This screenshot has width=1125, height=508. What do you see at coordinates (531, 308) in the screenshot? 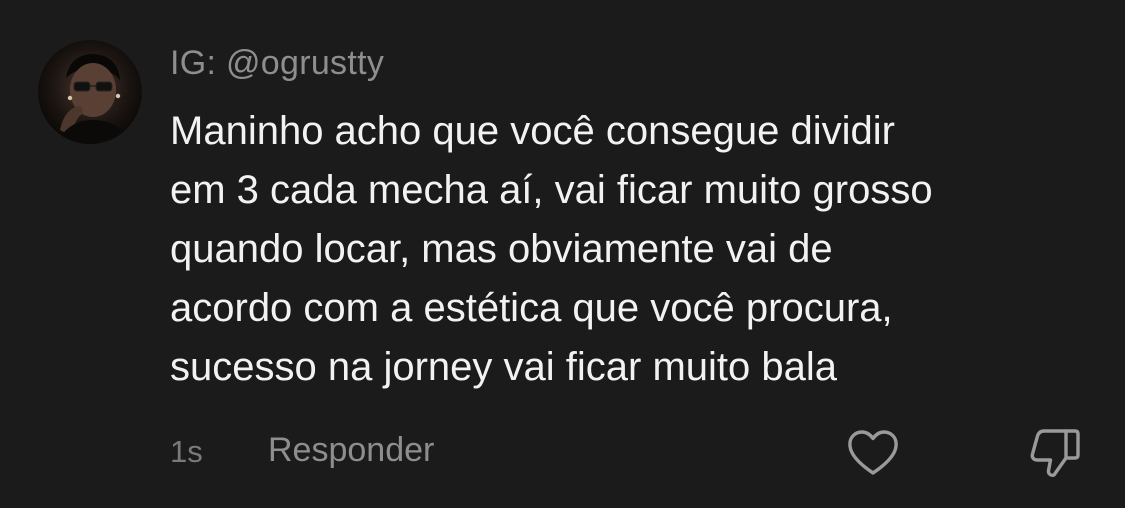
I see `comment-text-line: acordo com a estética que você procura,` at bounding box center [531, 308].